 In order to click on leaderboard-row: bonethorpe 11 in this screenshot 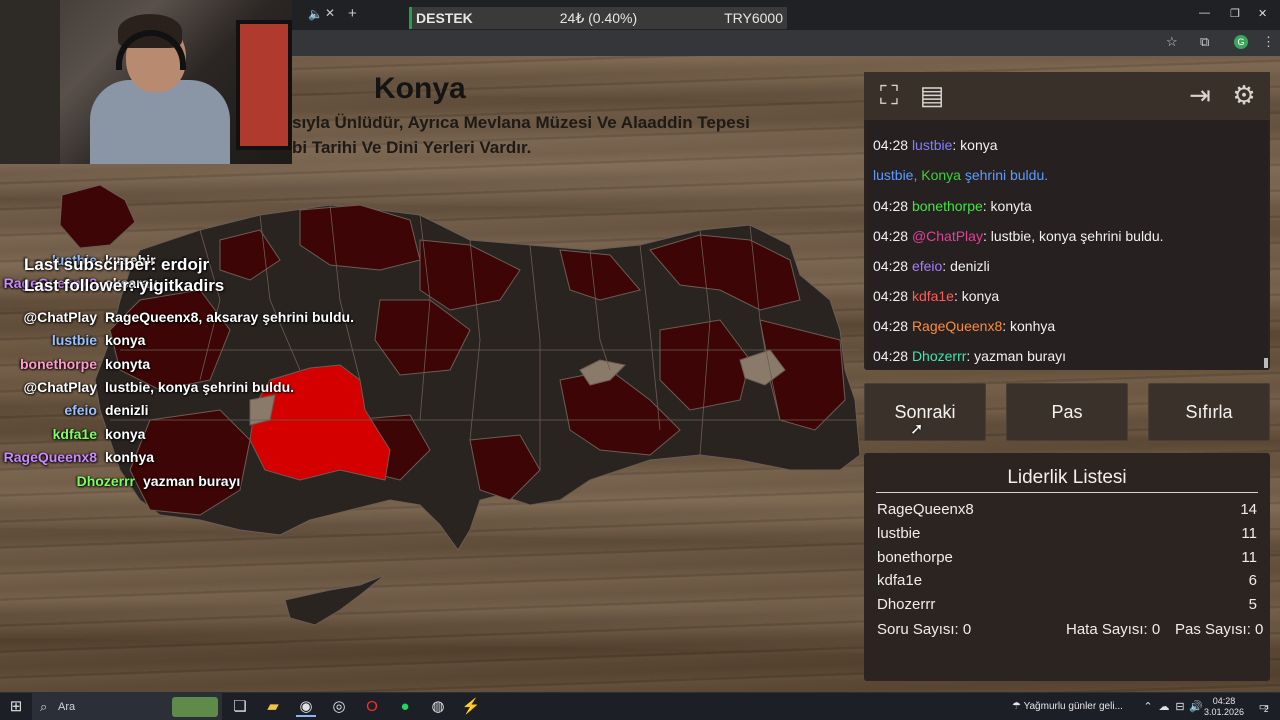, I will do `click(1067, 557)`.